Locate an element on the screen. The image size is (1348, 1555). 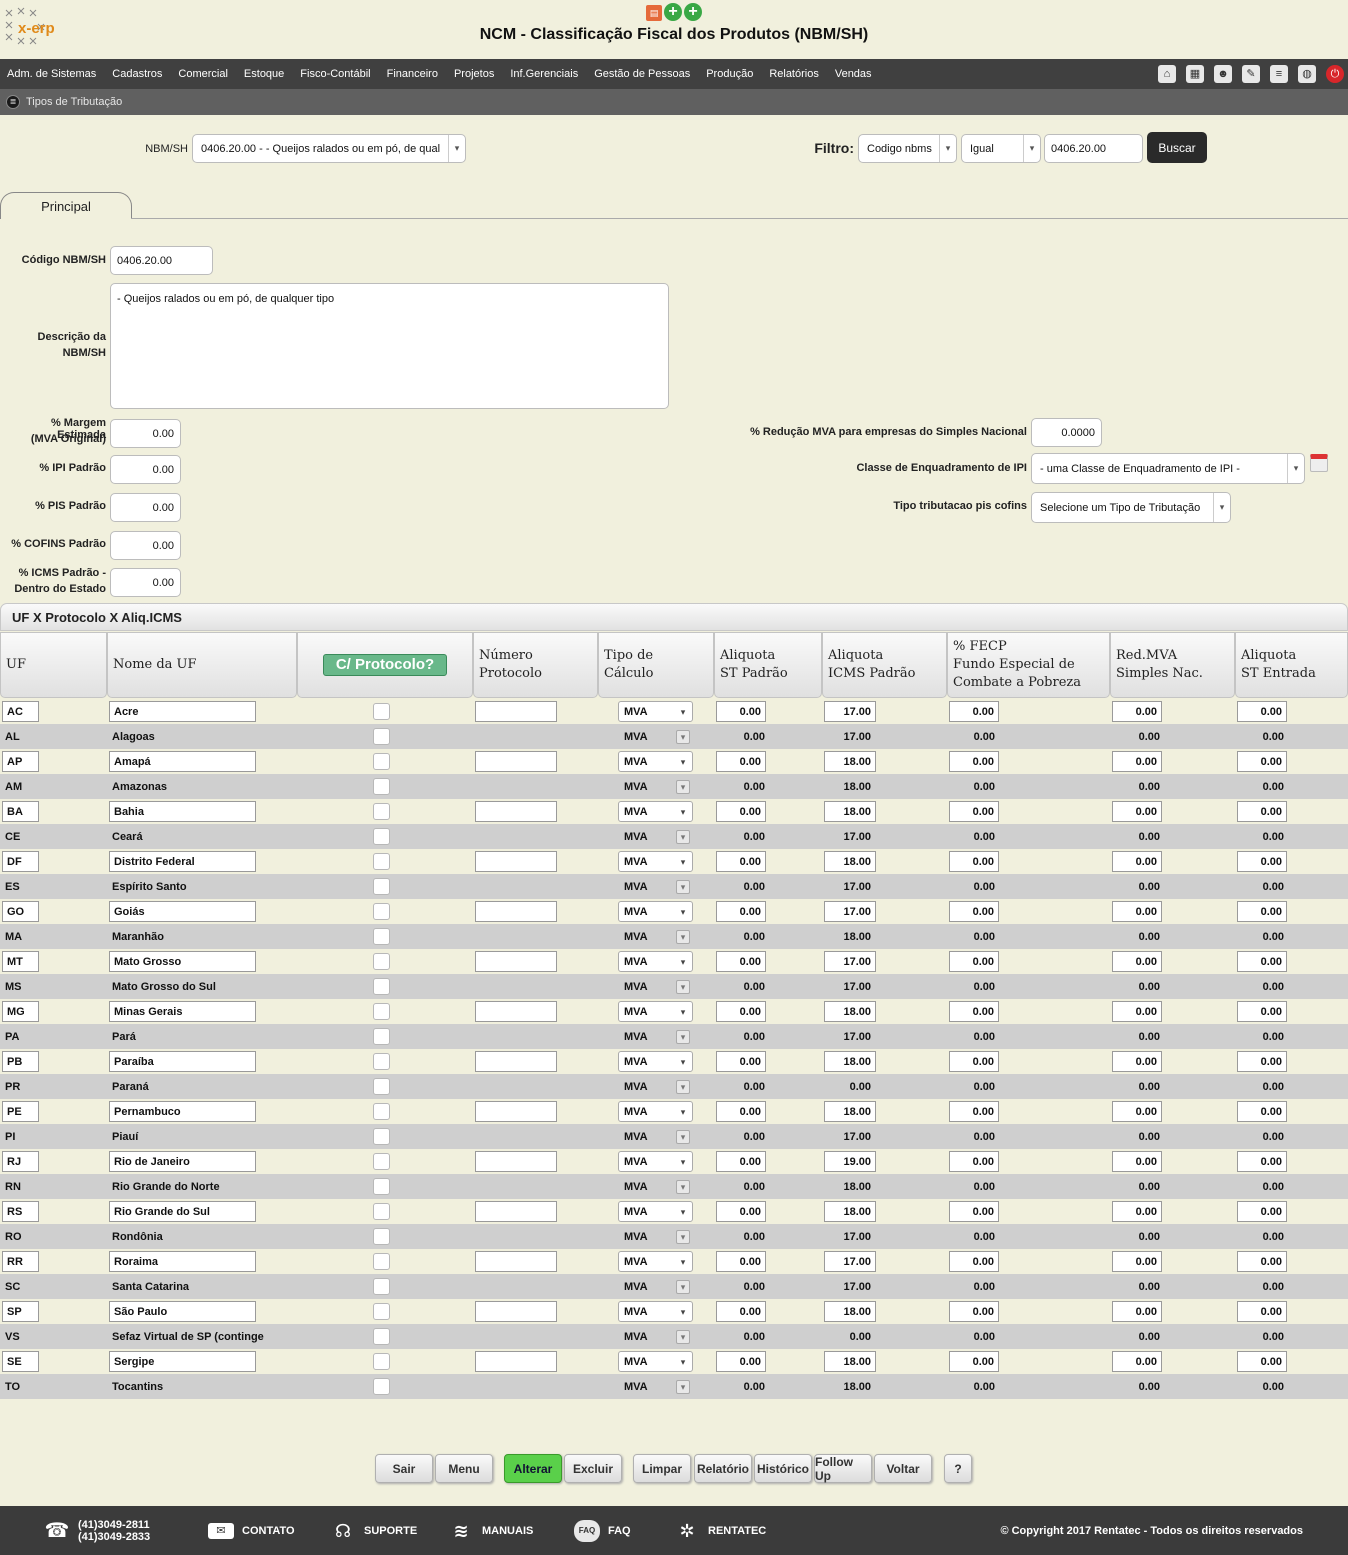
menu-cadastros: Cadastros is located at coordinates (137, 74).